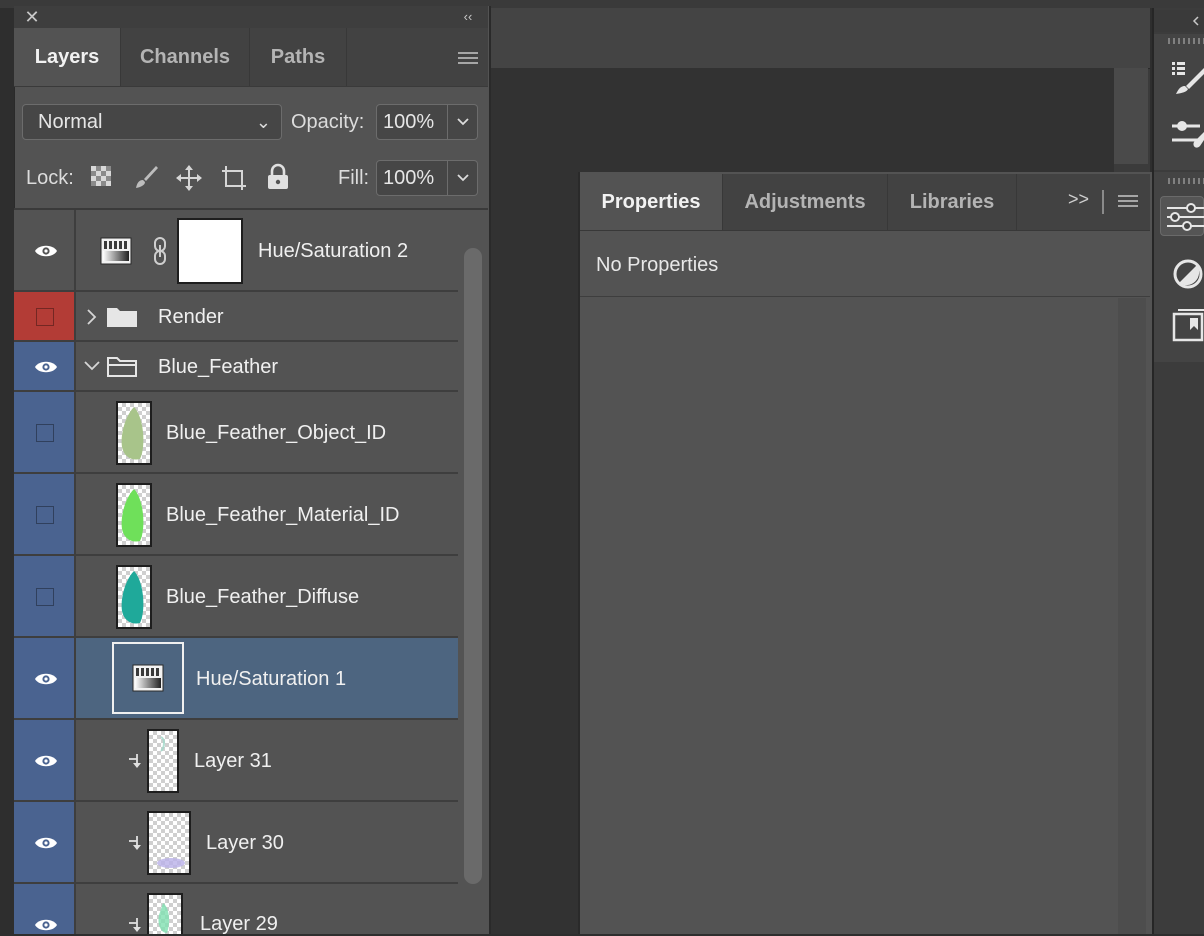  I want to click on layer-name: Render, so click(191, 317).